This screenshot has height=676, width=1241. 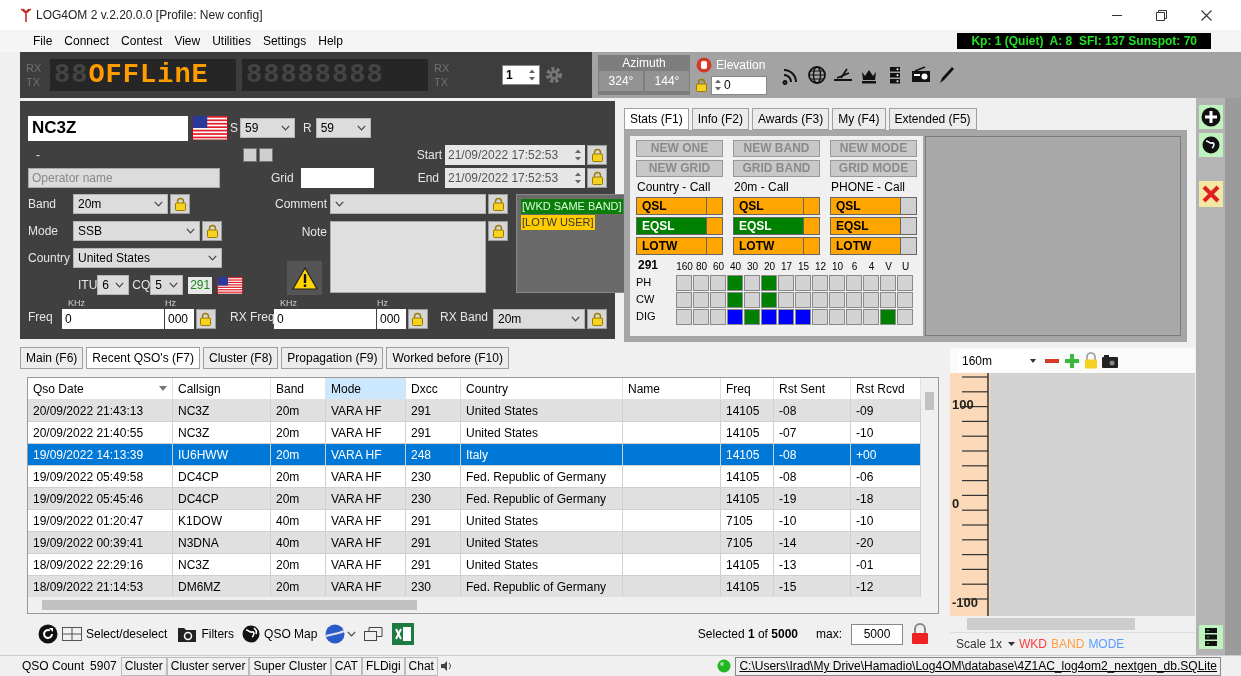 What do you see at coordinates (1210, 194) in the screenshot?
I see `delete-button` at bounding box center [1210, 194].